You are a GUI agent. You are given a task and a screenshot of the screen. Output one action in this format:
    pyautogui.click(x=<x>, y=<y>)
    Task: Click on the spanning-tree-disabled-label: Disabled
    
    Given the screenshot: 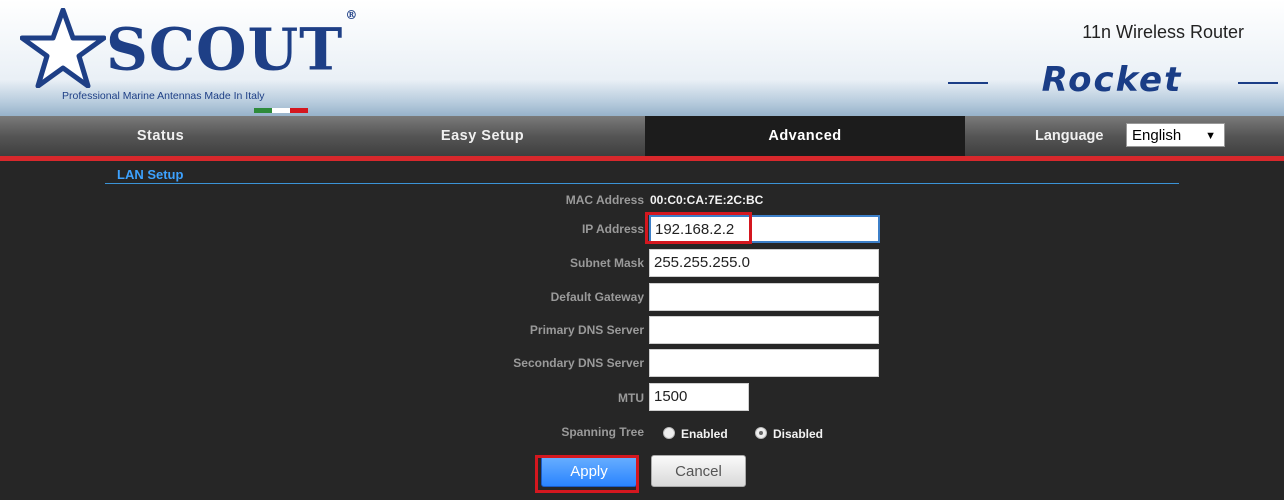 What is the action you would take?
    pyautogui.click(x=798, y=434)
    